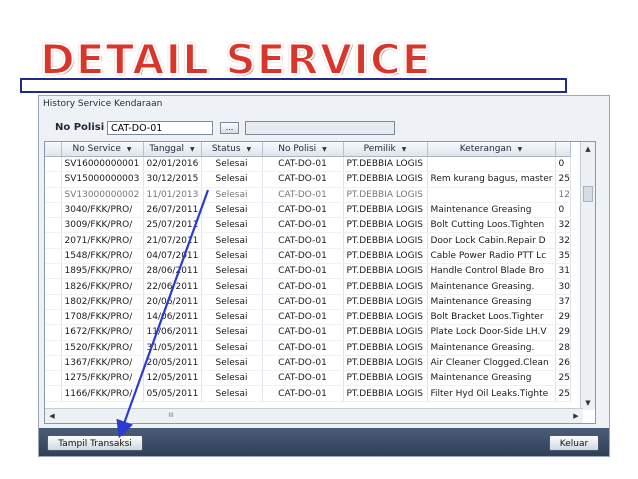 Image resolution: width=638 pixels, height=479 pixels. Describe the element at coordinates (172, 271) in the screenshot. I see `cell-tanggal: 28/06/2011` at that location.